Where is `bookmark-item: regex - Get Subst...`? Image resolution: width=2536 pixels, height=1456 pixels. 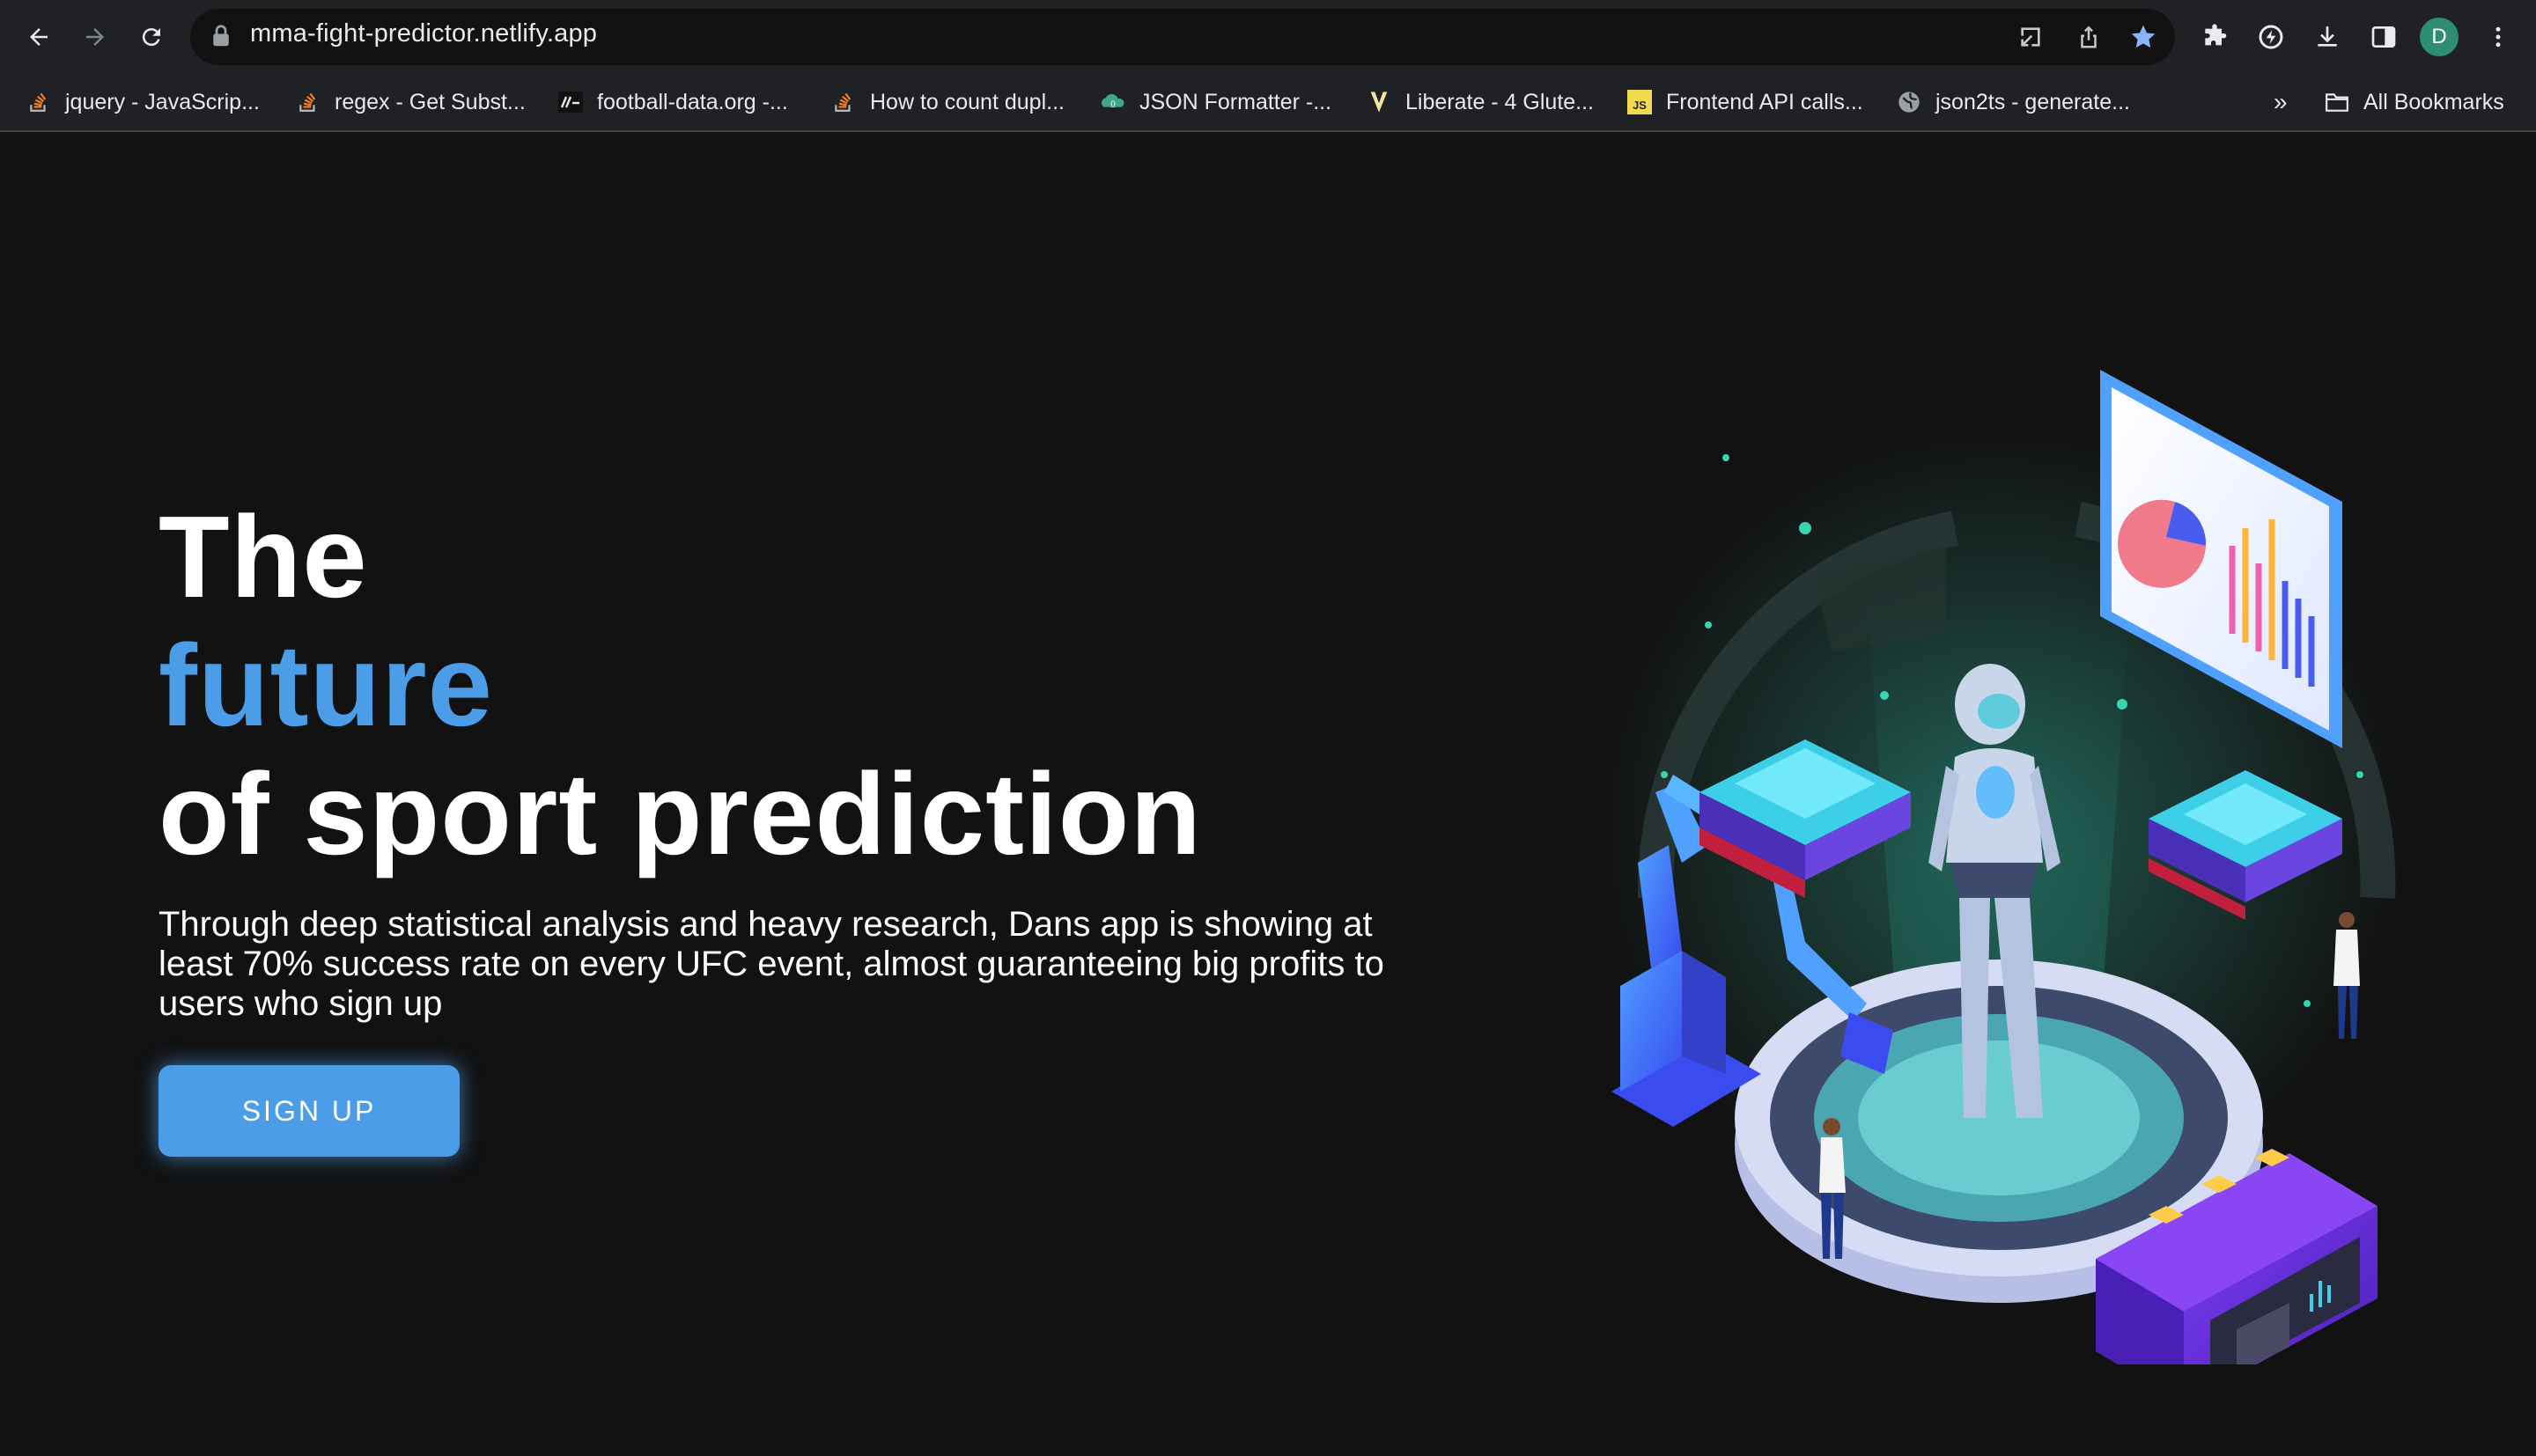 bookmark-item: regex - Get Subst... is located at coordinates (411, 102).